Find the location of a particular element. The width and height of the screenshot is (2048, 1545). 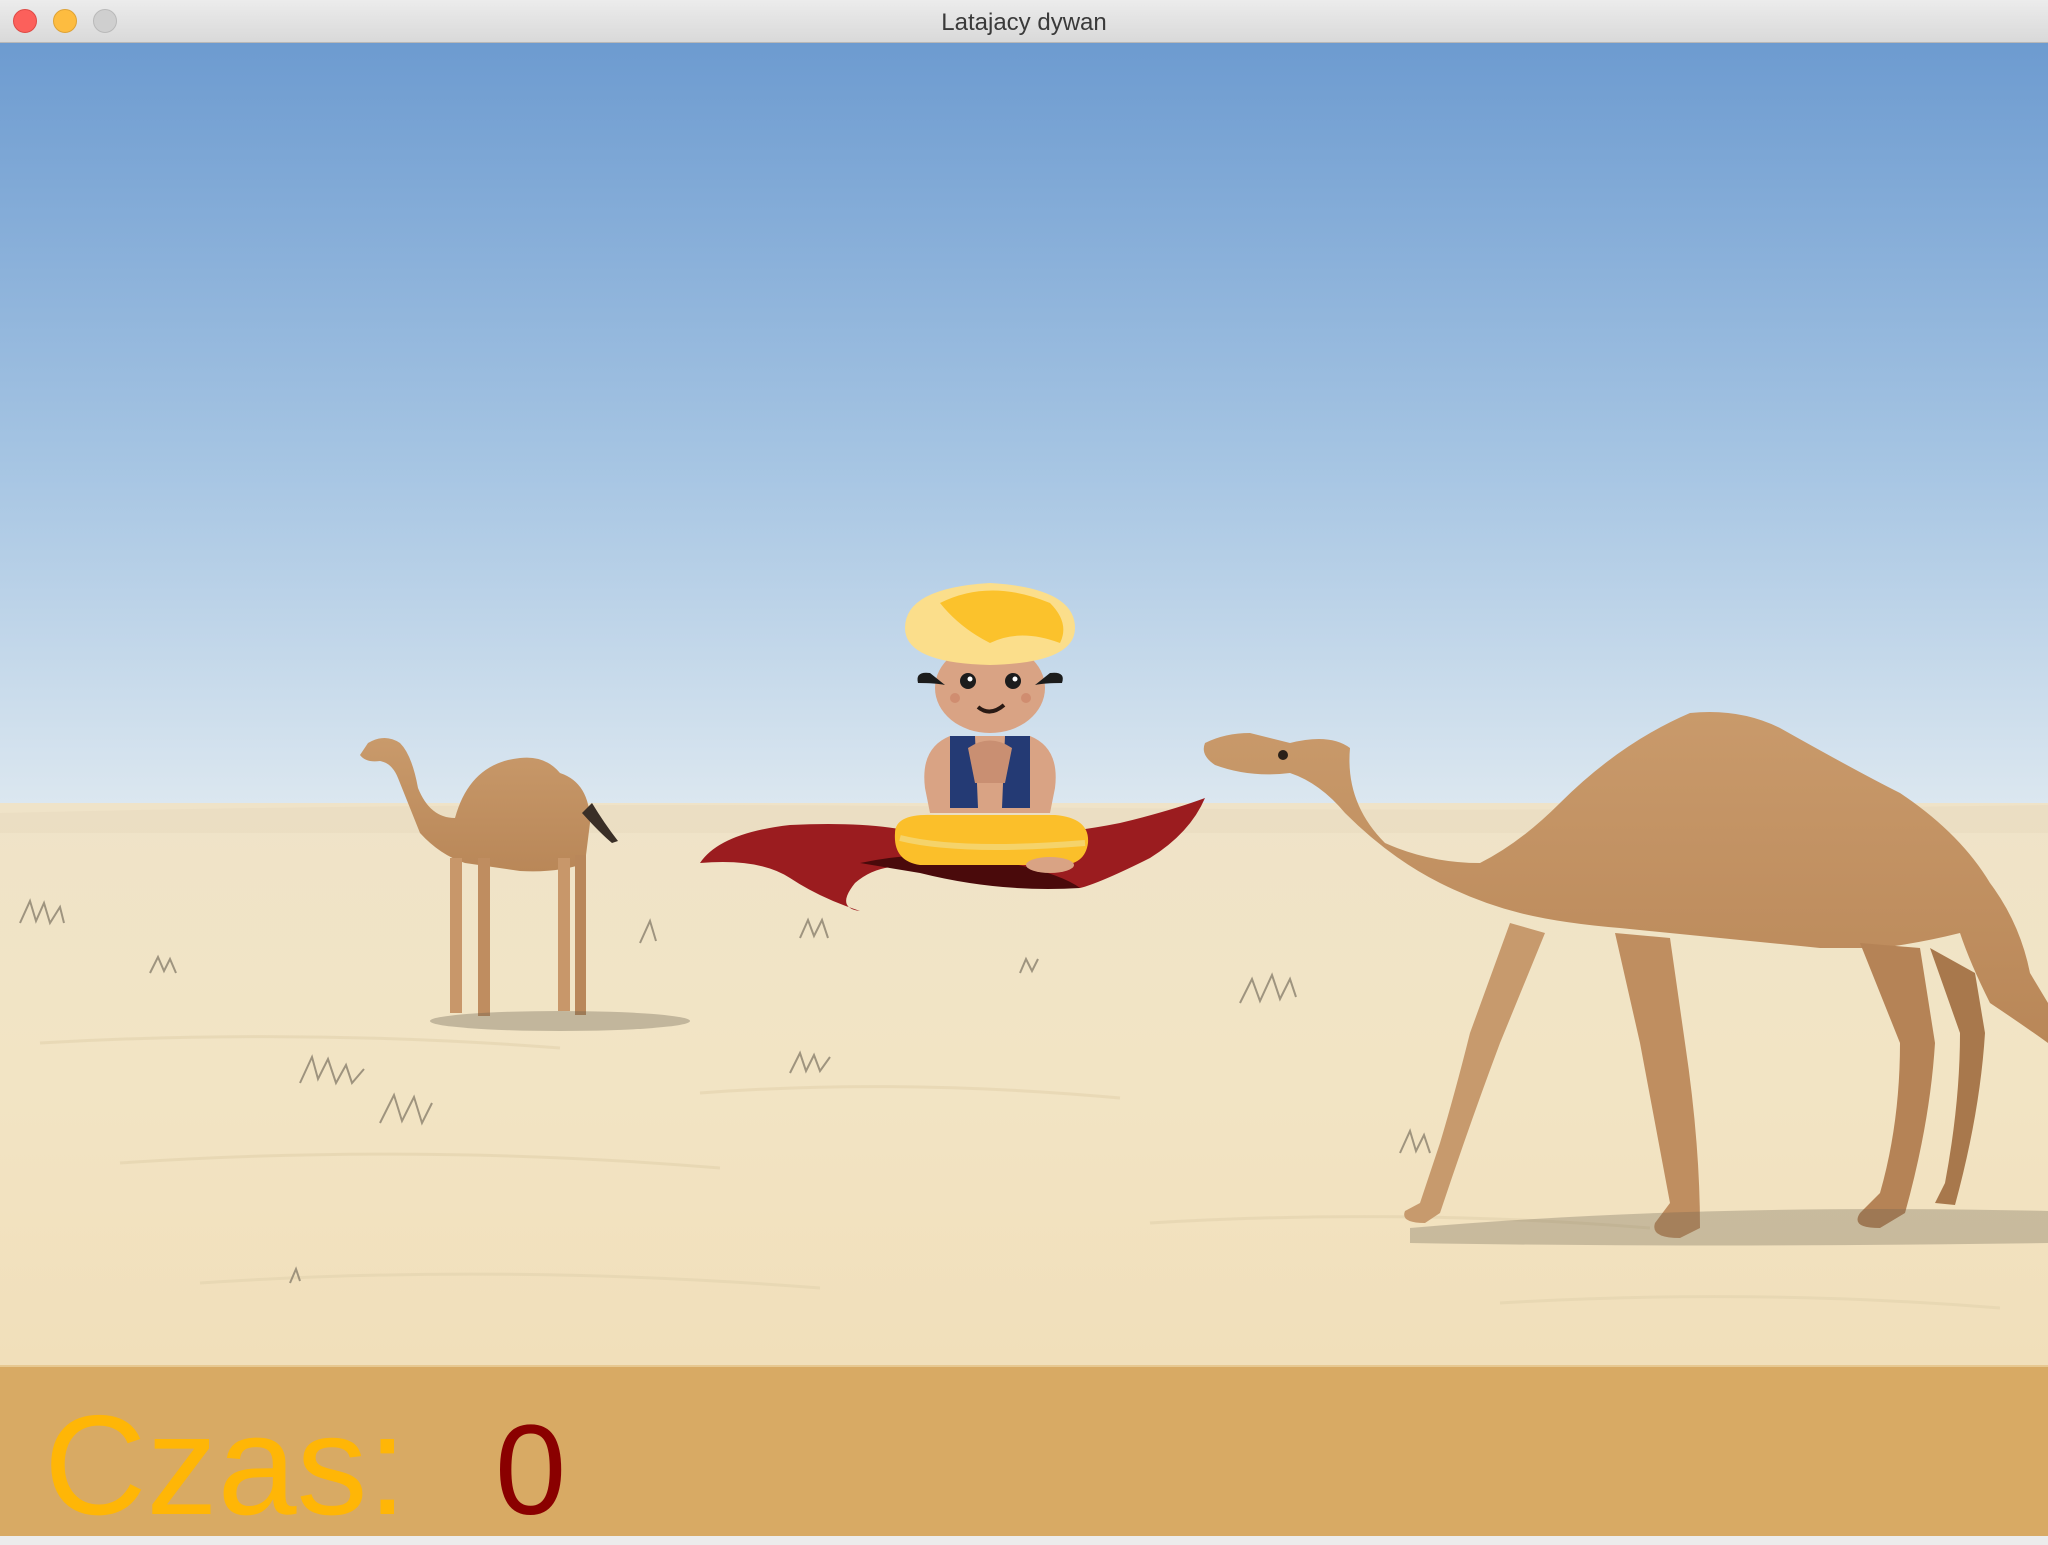

time-label: Czas: is located at coordinates (225, 1465).